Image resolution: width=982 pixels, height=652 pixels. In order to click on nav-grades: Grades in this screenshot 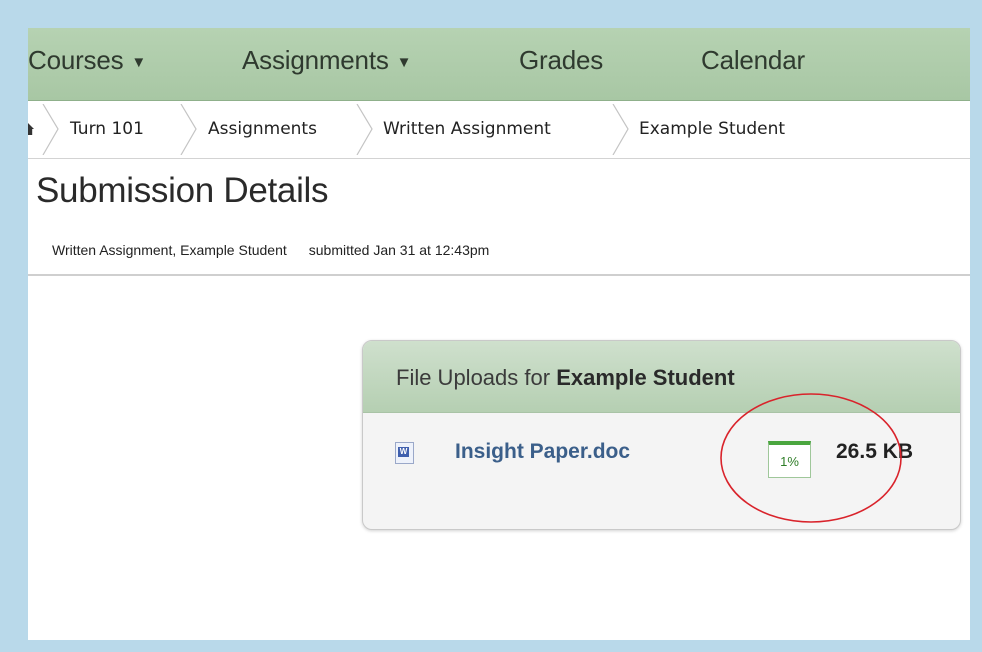, I will do `click(561, 60)`.